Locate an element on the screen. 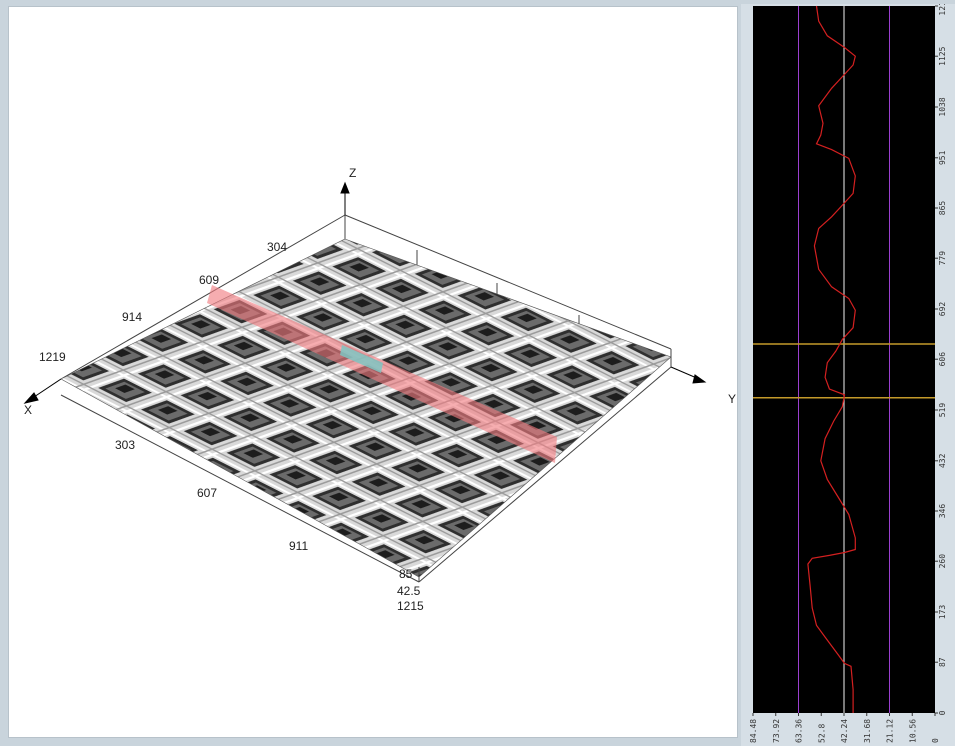 This screenshot has height=746, width=955. x-tick-label: 31.68 is located at coordinates (867, 731).